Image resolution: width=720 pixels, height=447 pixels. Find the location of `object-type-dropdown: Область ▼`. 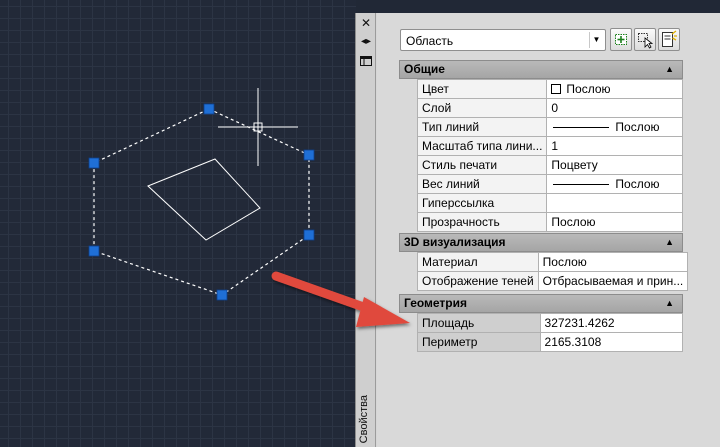

object-type-dropdown: Область ▼ is located at coordinates (503, 40).